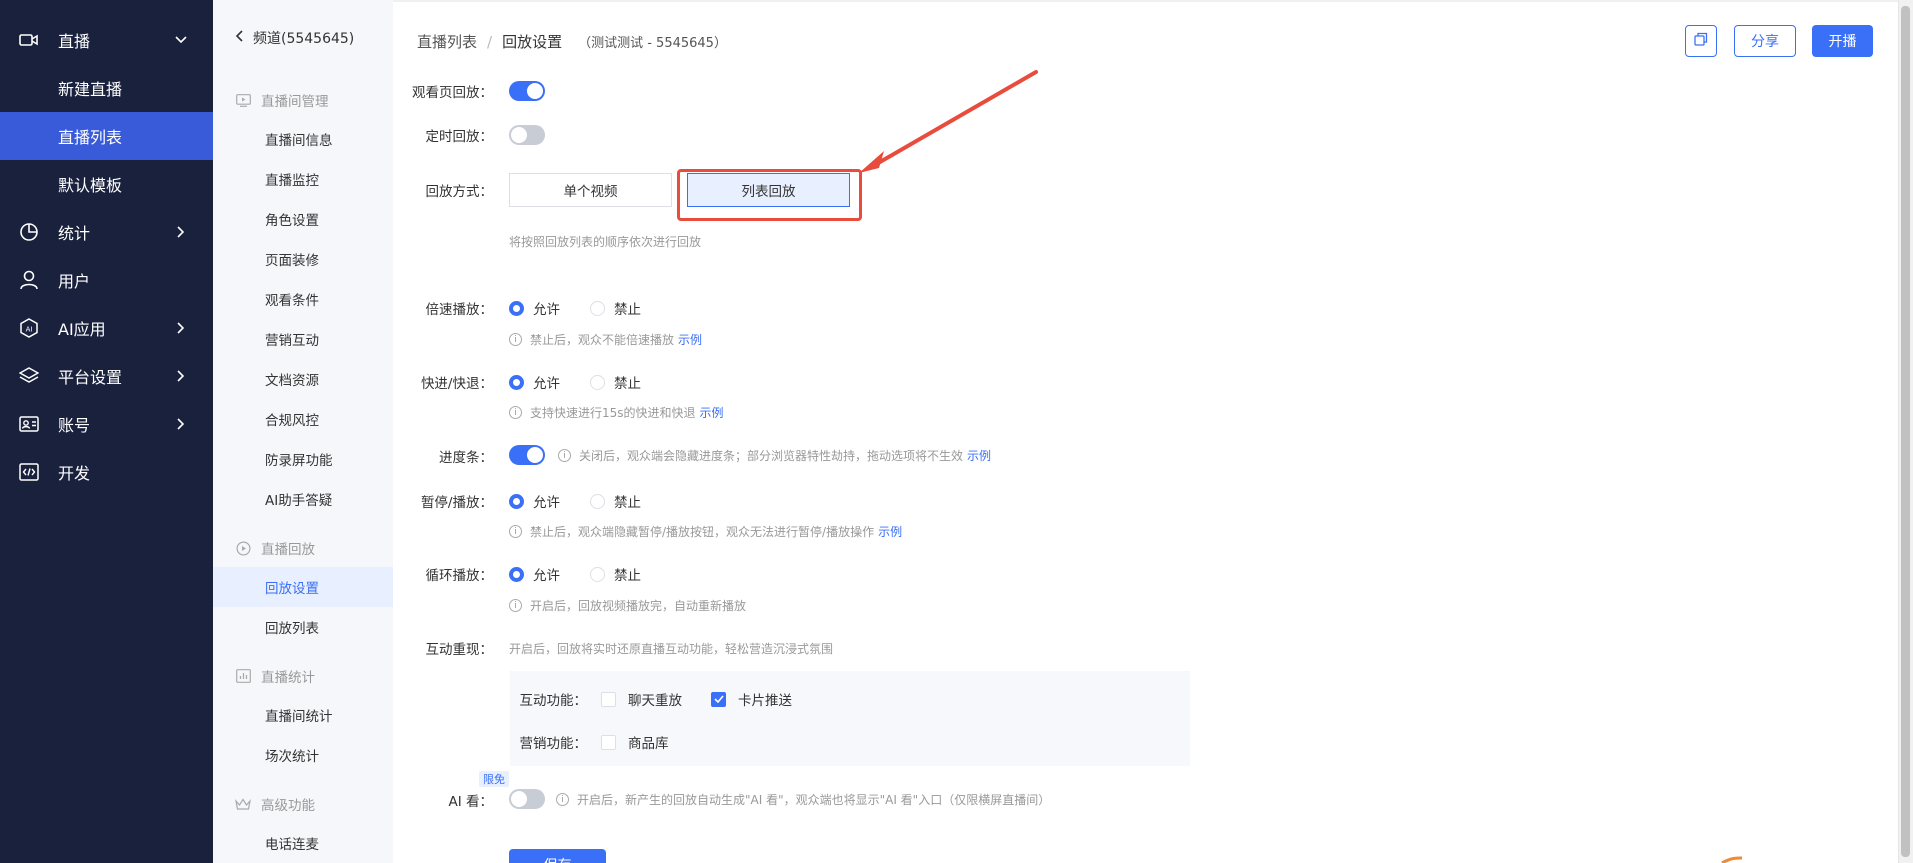 Image resolution: width=1913 pixels, height=863 pixels. Describe the element at coordinates (239, 38) in the screenshot. I see `chevron-left-icon` at that location.